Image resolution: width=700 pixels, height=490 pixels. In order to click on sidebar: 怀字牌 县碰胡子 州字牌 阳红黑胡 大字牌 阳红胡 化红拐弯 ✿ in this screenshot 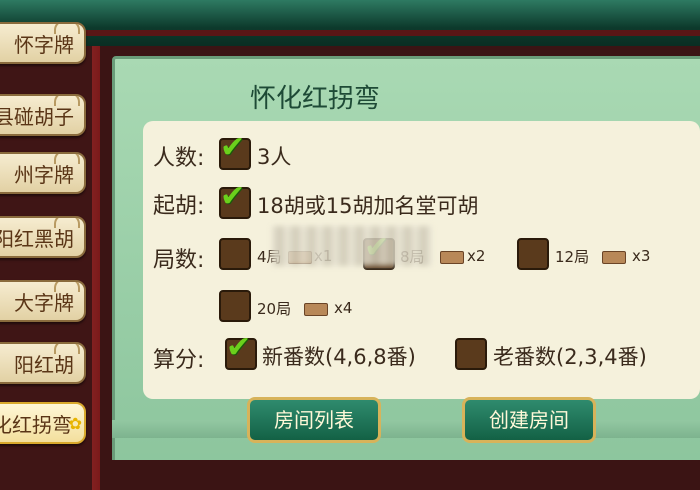, I will do `click(46, 256)`.